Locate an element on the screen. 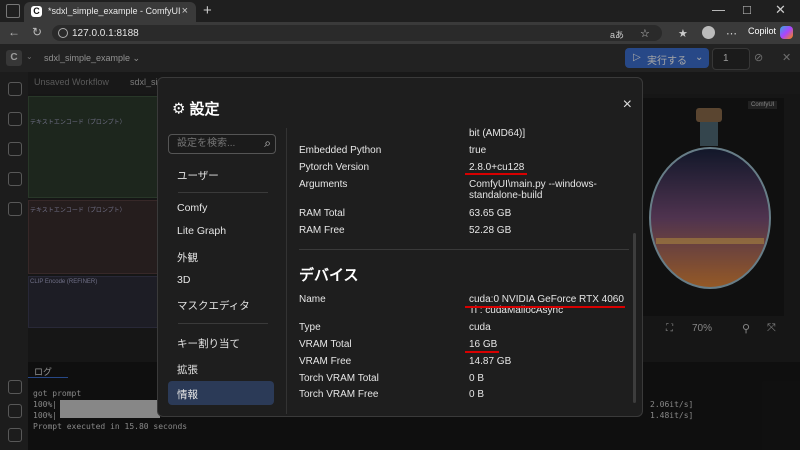 Image resolution: width=800 pixels, height=450 pixels. nav-item-user: ユーザー is located at coordinates (221, 174).